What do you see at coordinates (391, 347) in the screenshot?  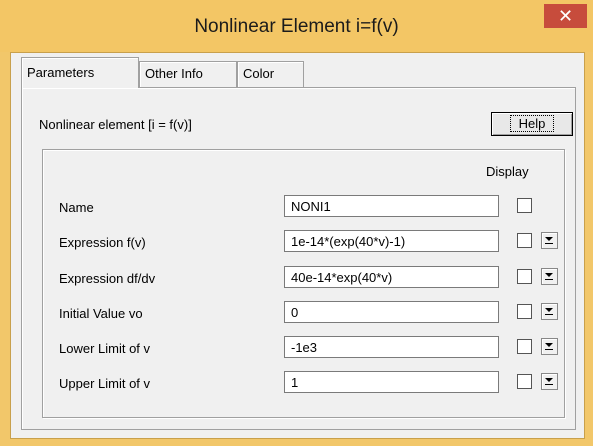 I see `lower-limit-field: -1e3` at bounding box center [391, 347].